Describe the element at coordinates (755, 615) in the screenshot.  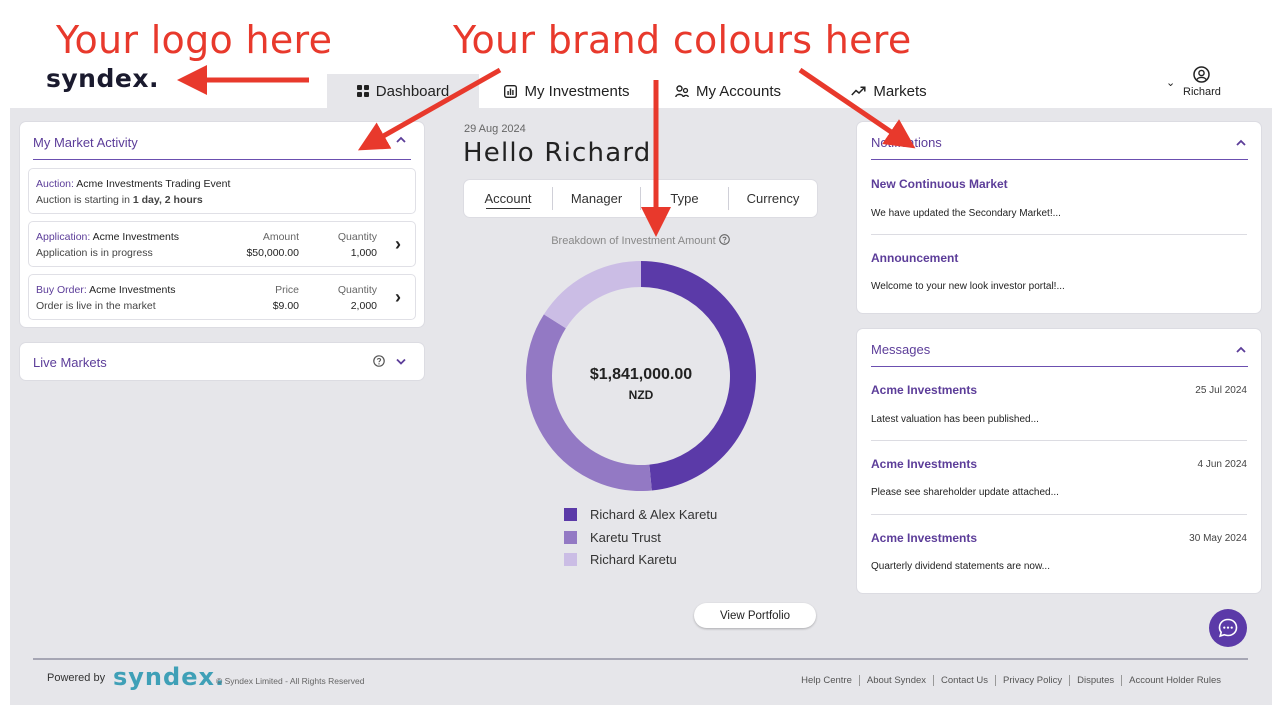
I see `view-portfolio-button: View Portfolio` at that location.